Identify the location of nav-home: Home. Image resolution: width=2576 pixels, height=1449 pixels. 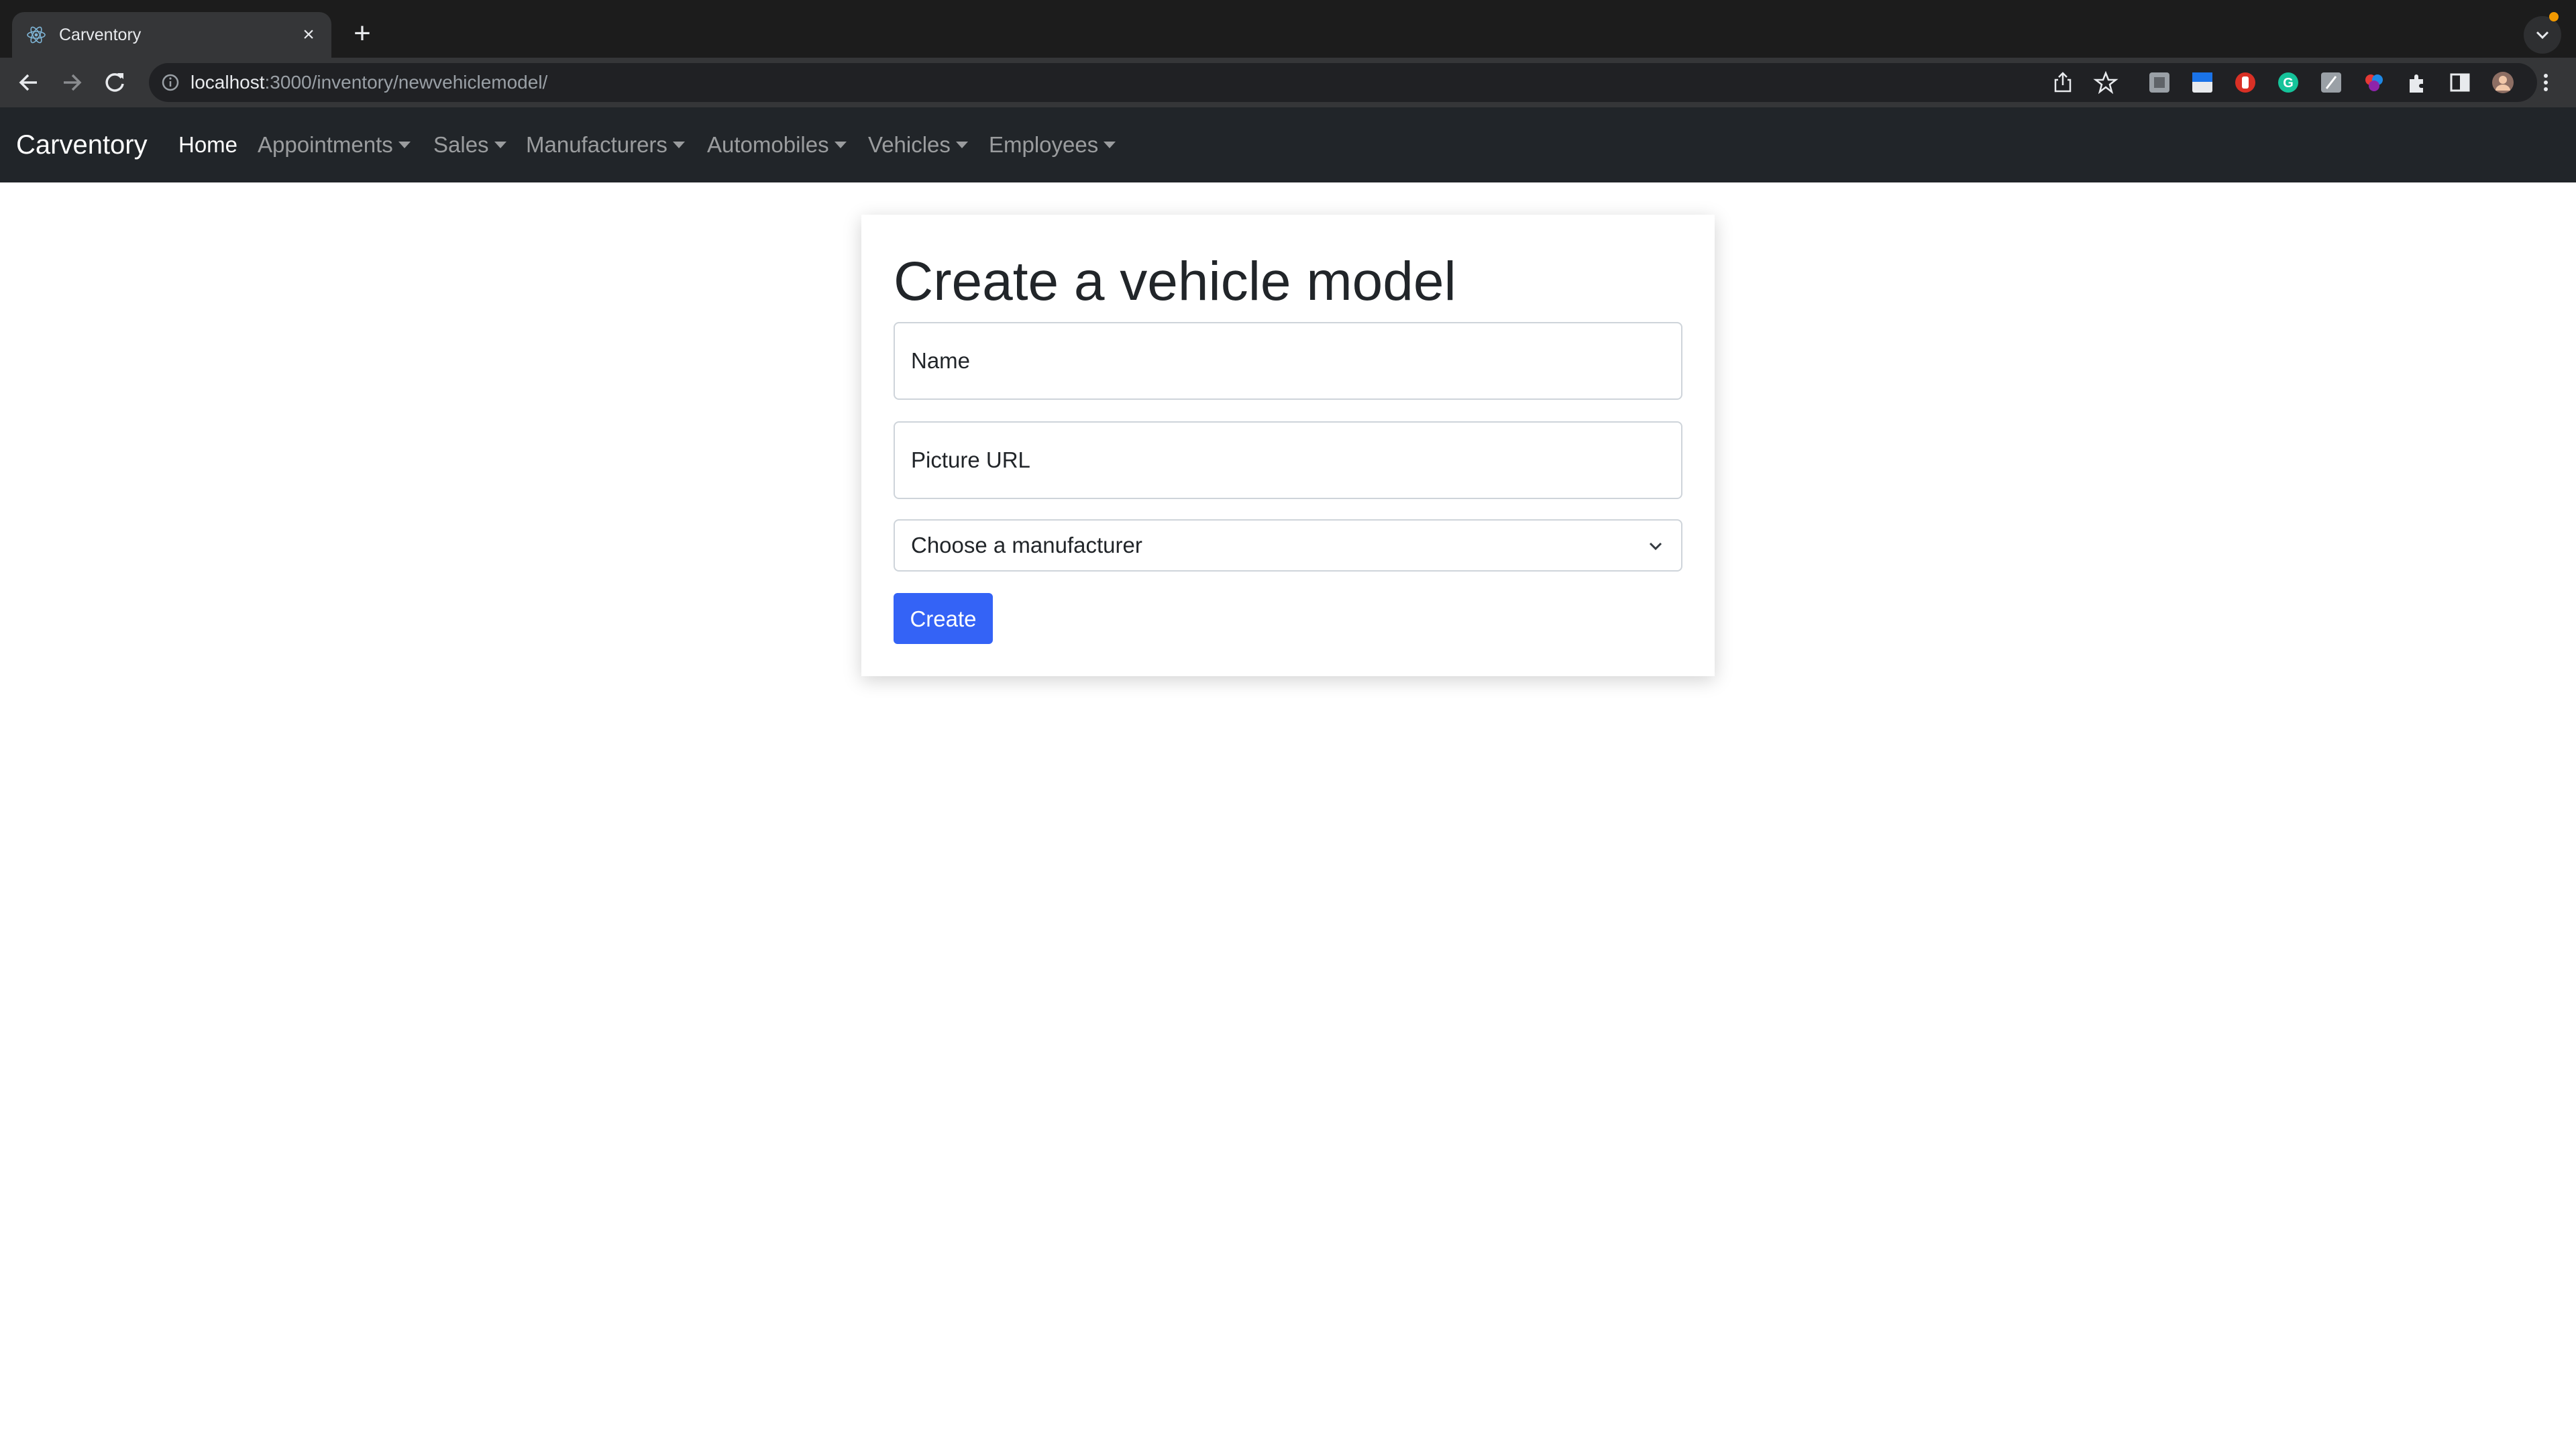
(207, 144).